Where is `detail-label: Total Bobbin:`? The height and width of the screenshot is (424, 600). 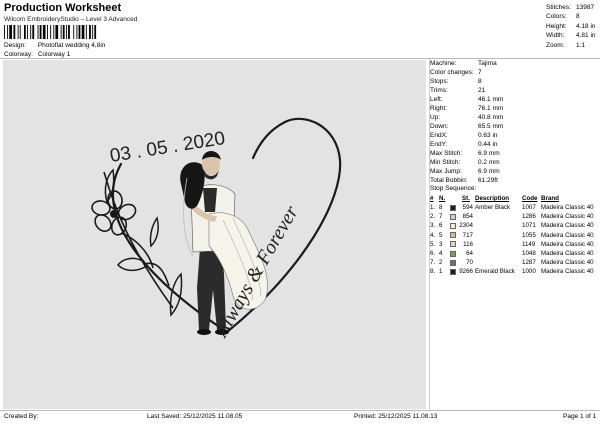
detail-label: Total Bobbin: is located at coordinates (449, 180).